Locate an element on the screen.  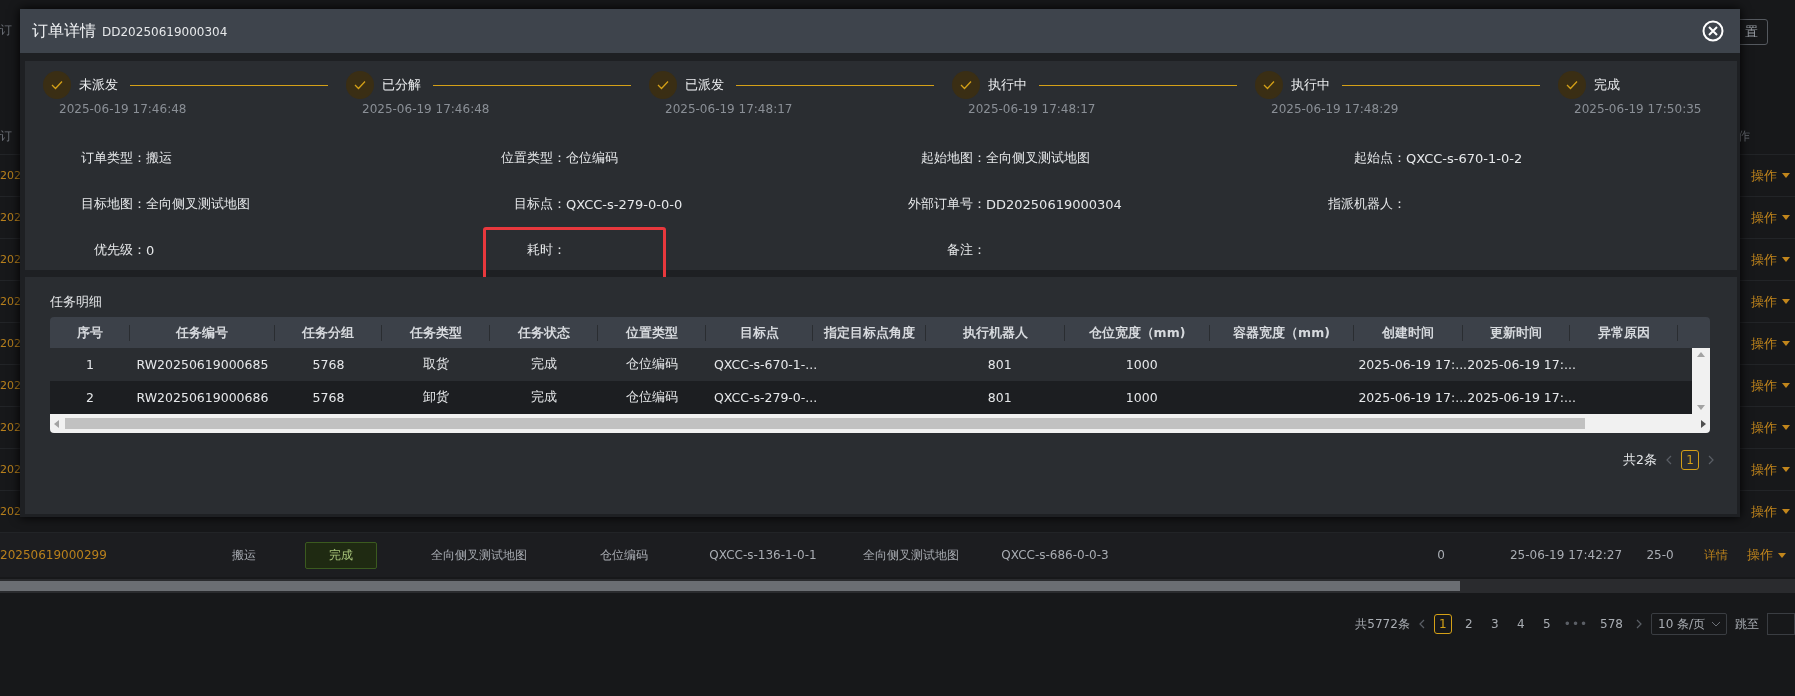
table-cell: 25-06-19 17:42:27 is located at coordinates (1566, 555).